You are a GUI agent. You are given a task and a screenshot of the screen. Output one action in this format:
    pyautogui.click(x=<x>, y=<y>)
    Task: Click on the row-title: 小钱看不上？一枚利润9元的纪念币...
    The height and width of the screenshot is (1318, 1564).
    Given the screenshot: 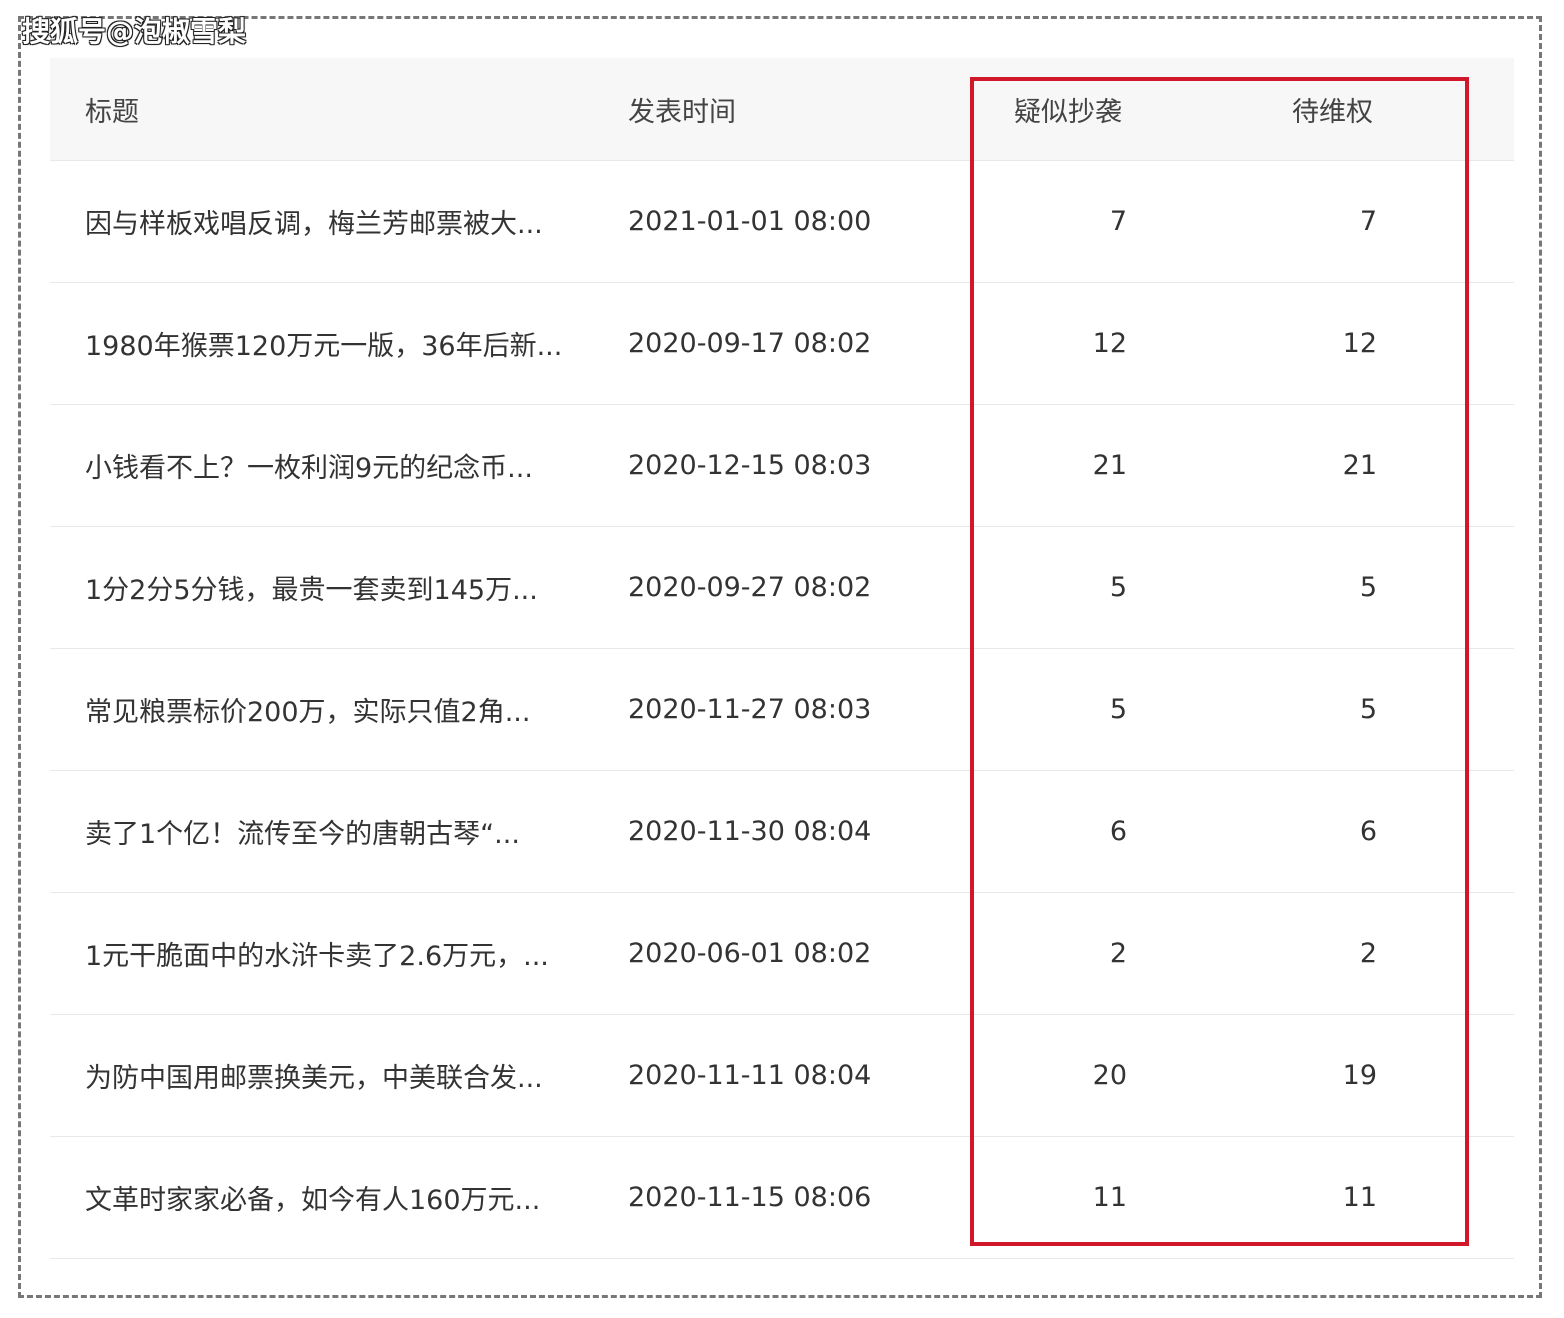 What is the action you would take?
    pyautogui.click(x=335, y=465)
    